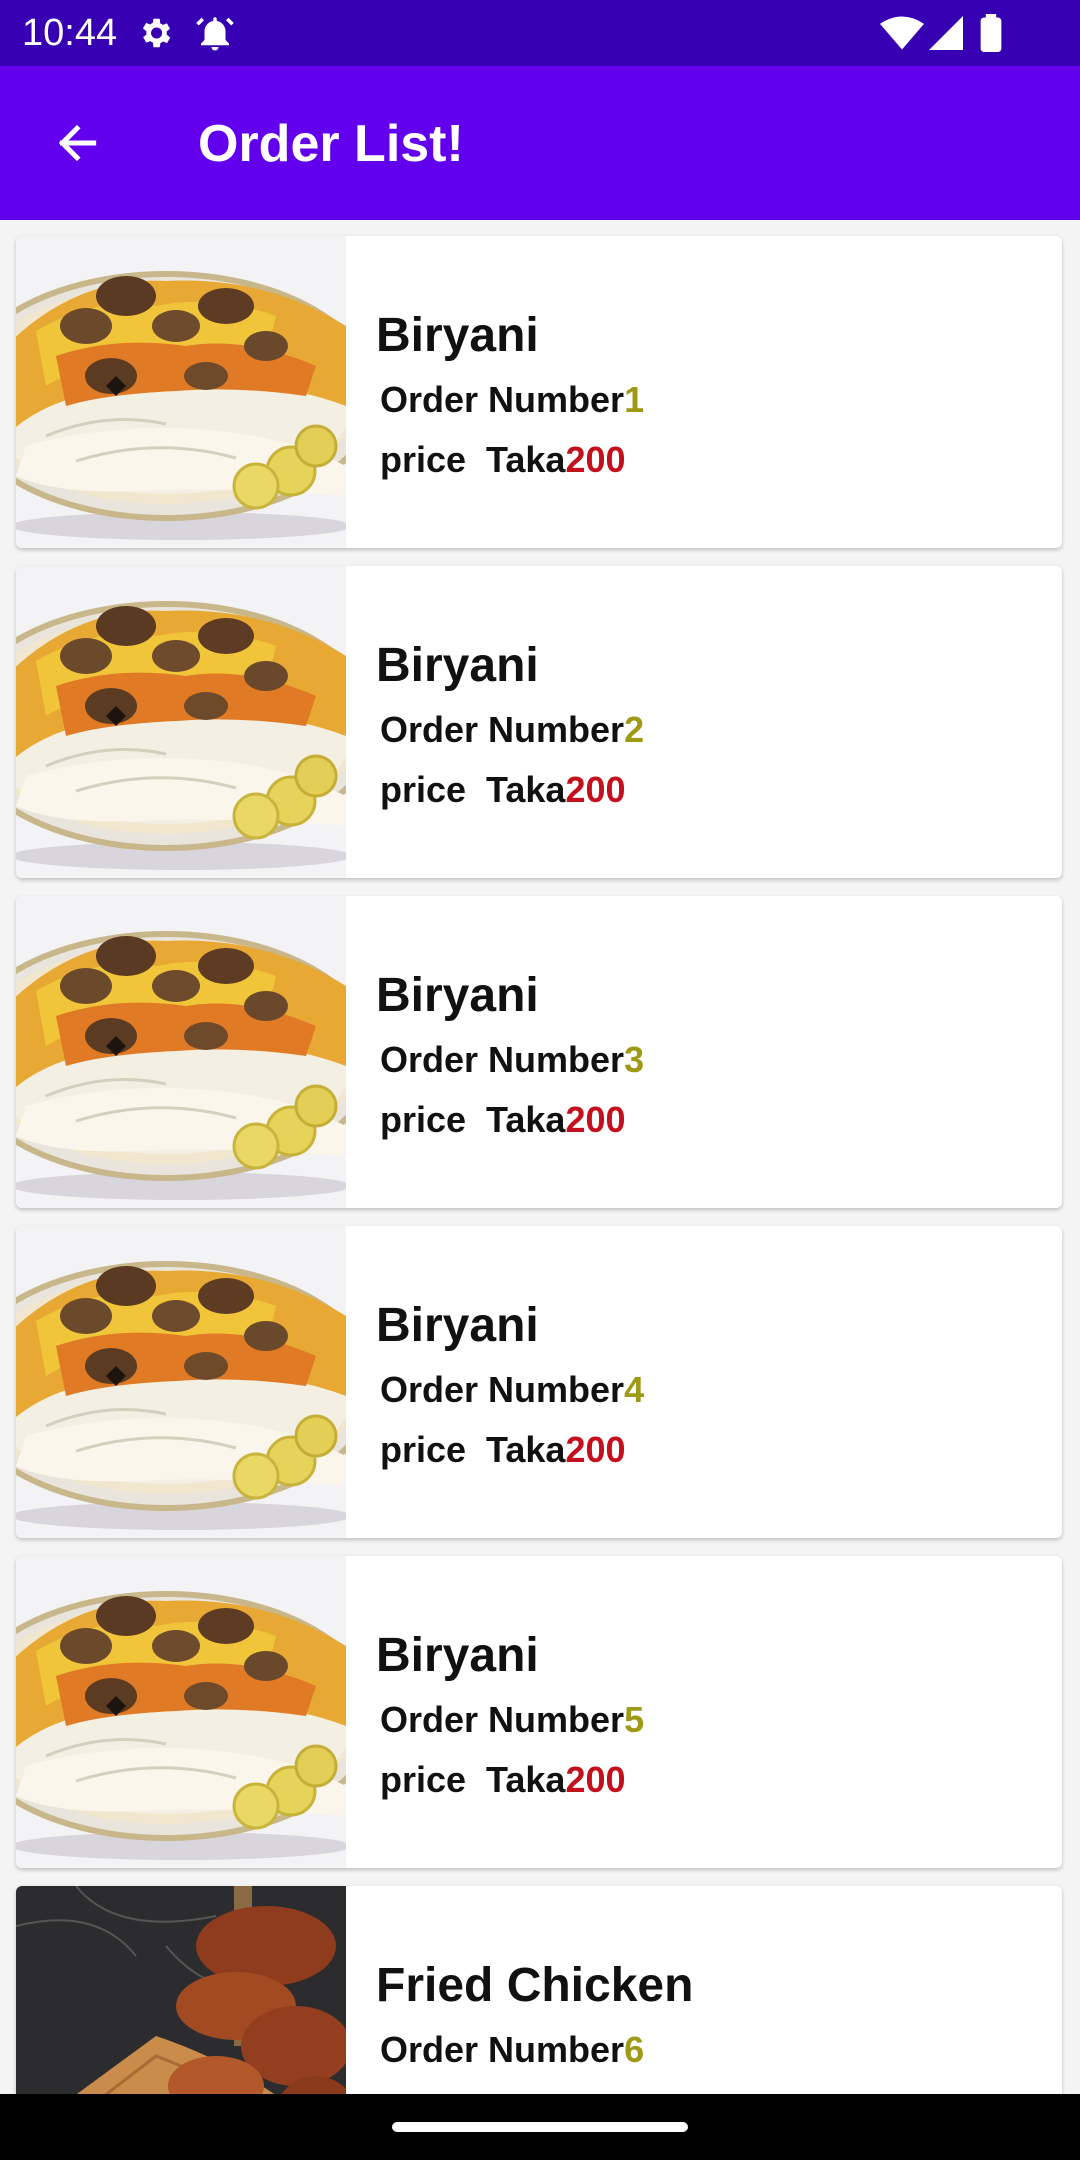 This screenshot has width=1080, height=2160. I want to click on order-number-line: Order Number6, so click(512, 2050).